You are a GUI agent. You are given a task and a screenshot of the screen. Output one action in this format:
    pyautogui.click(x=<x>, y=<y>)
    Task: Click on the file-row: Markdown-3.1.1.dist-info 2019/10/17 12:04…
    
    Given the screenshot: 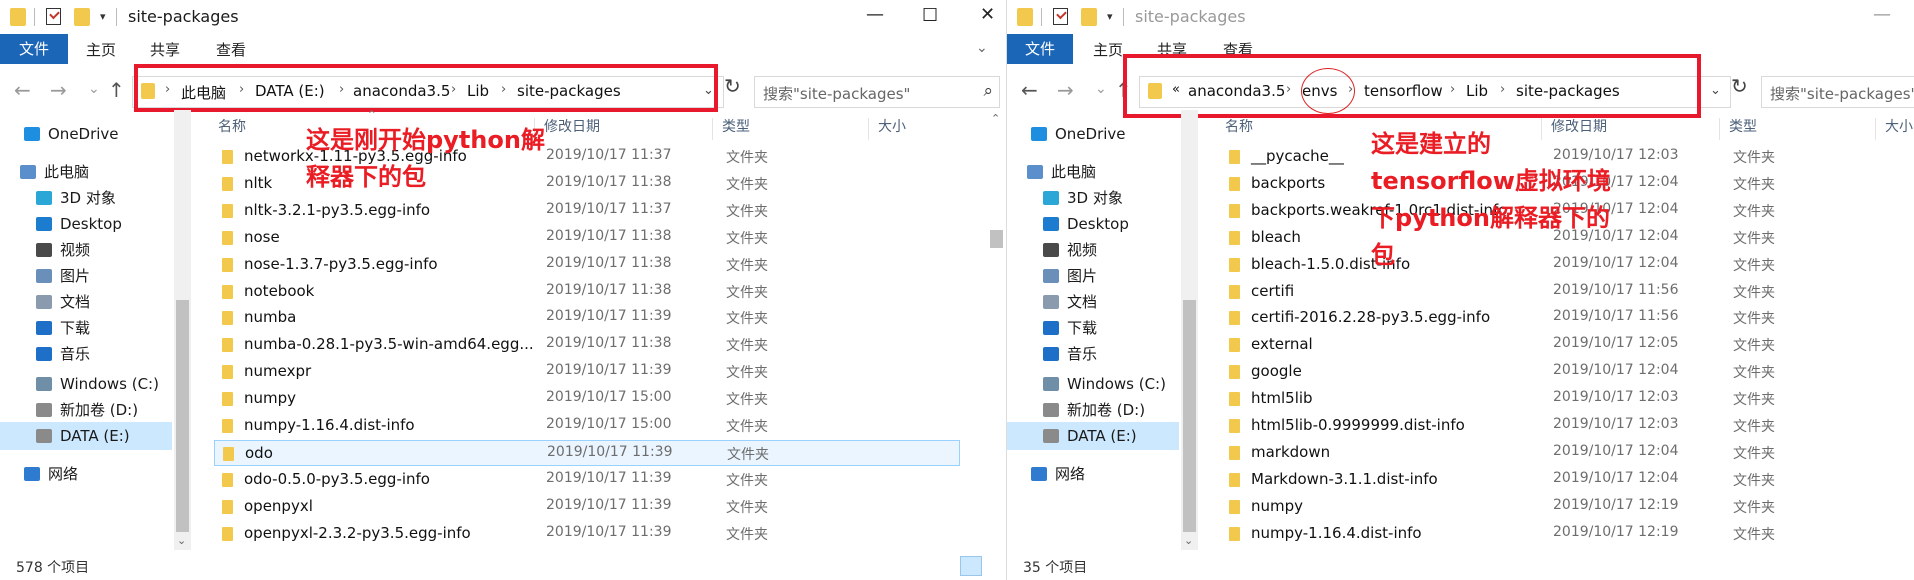 What is the action you would take?
    pyautogui.click(x=1566, y=480)
    